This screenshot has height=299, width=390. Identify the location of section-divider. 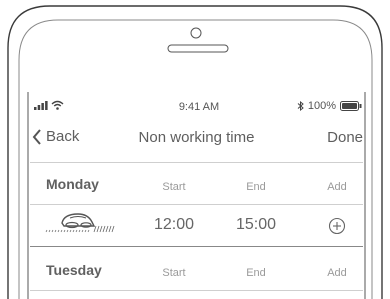
(196, 246).